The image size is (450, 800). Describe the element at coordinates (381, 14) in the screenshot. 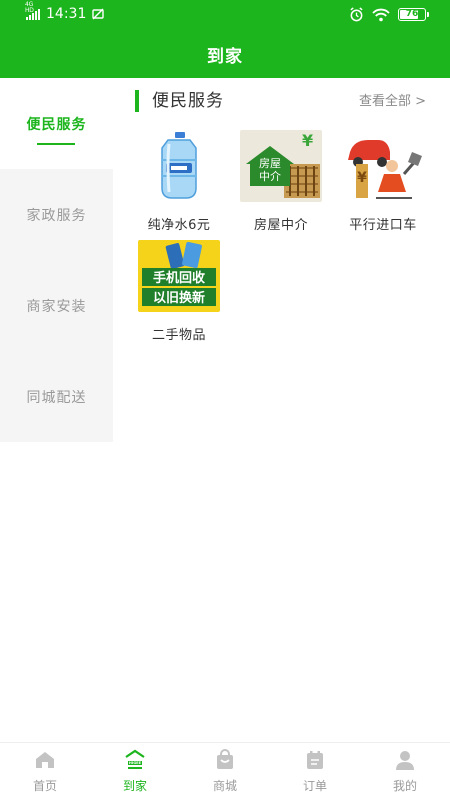

I see `wifi-icon` at that location.